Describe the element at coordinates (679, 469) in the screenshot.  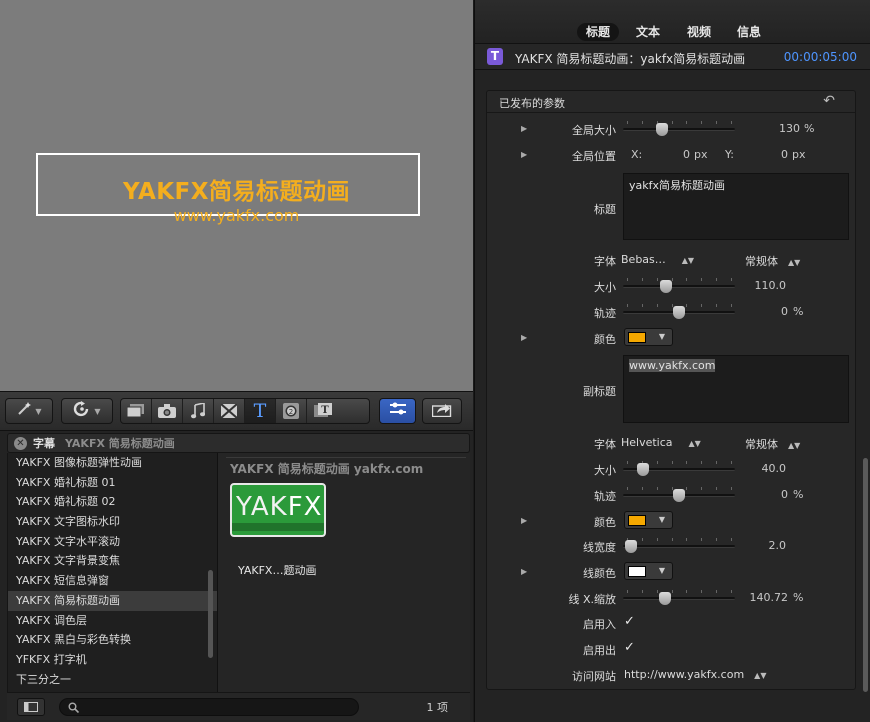
I see `sub-size-slider` at that location.